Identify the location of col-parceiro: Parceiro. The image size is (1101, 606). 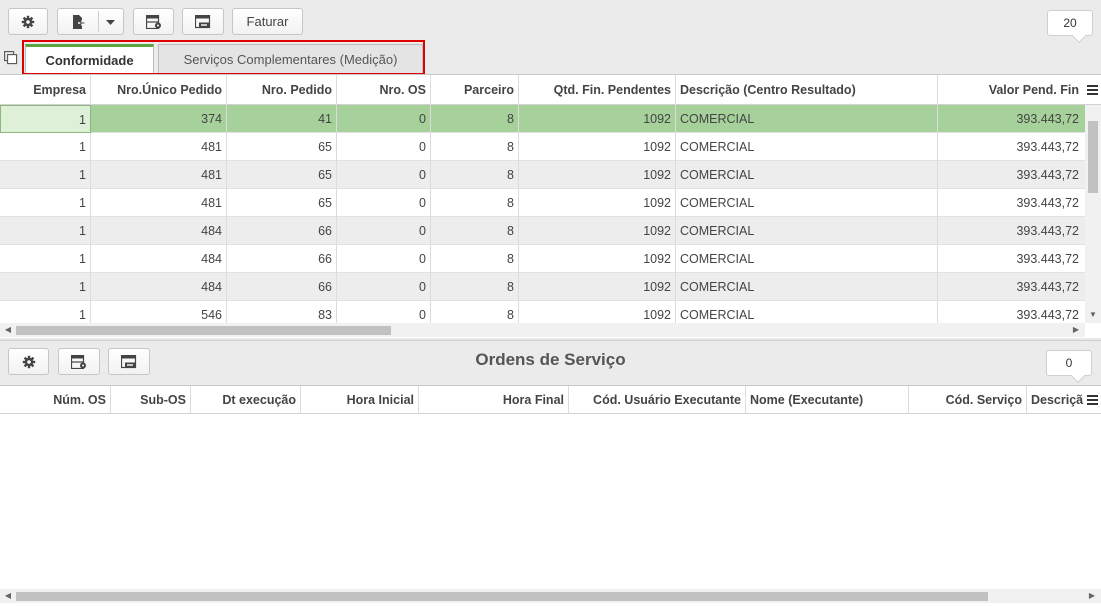
(475, 90).